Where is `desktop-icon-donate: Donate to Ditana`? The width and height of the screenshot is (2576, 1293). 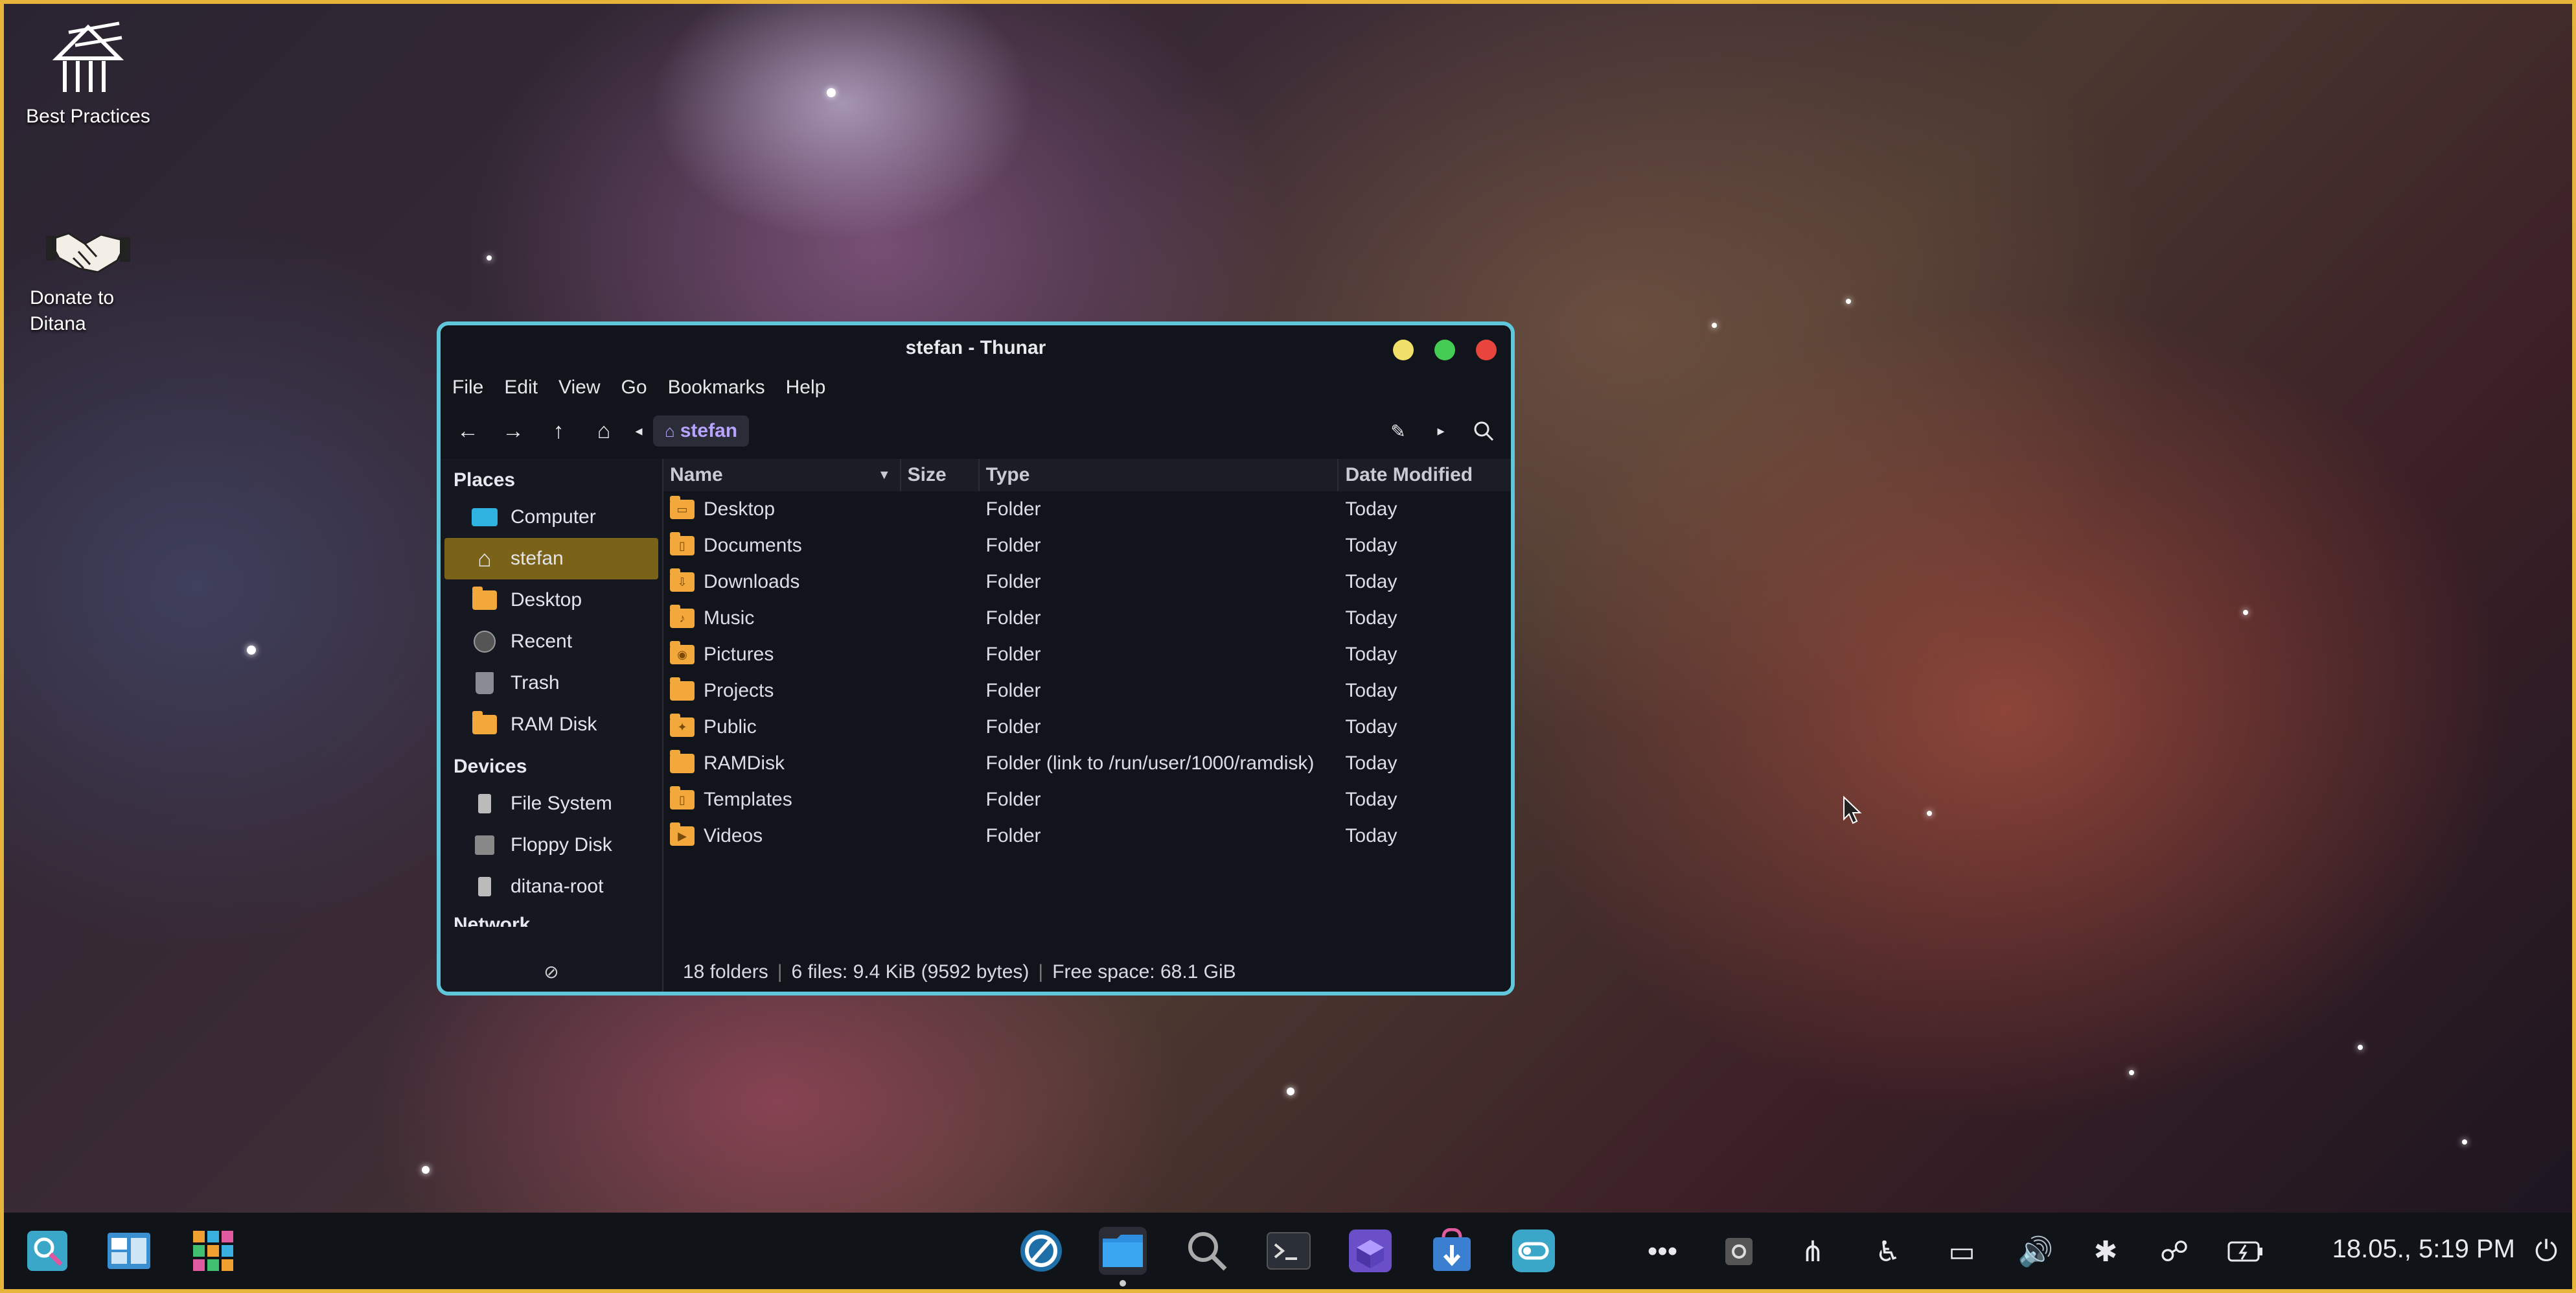
desktop-icon-donate: Donate to Ditana is located at coordinates (88, 278).